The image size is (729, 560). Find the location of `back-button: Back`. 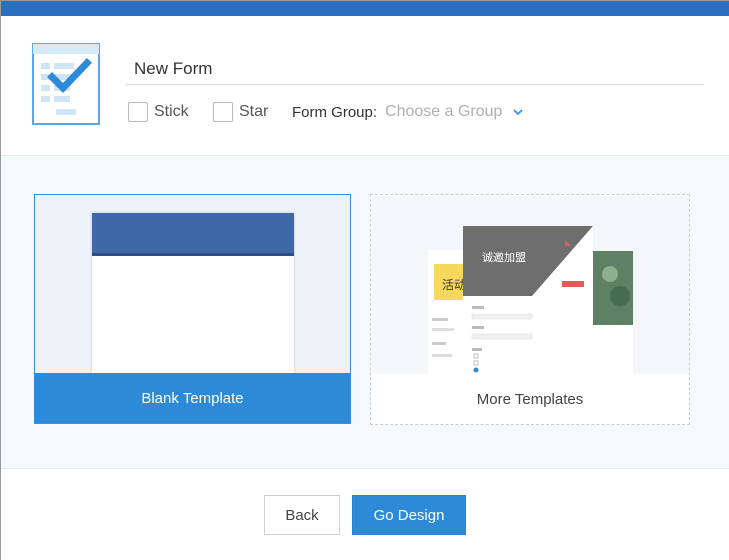

back-button: Back is located at coordinates (302, 515).